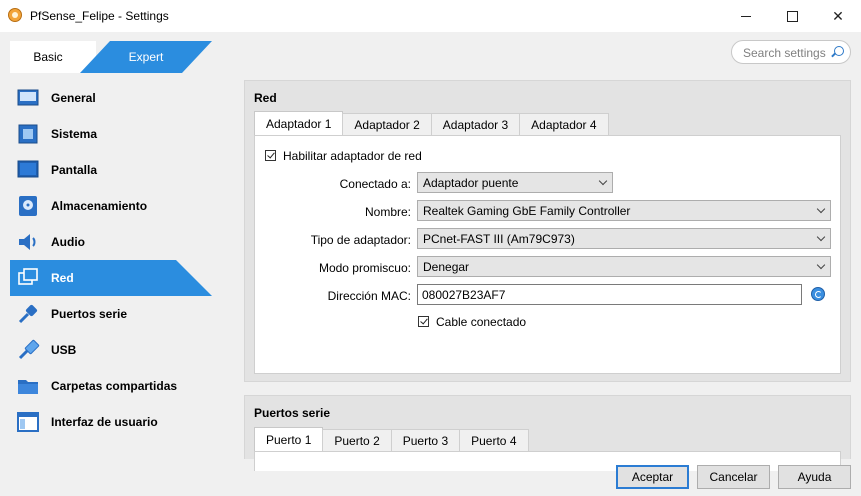  I want to click on enable-adapter-label: Habilitar adaptador de red, so click(352, 156).